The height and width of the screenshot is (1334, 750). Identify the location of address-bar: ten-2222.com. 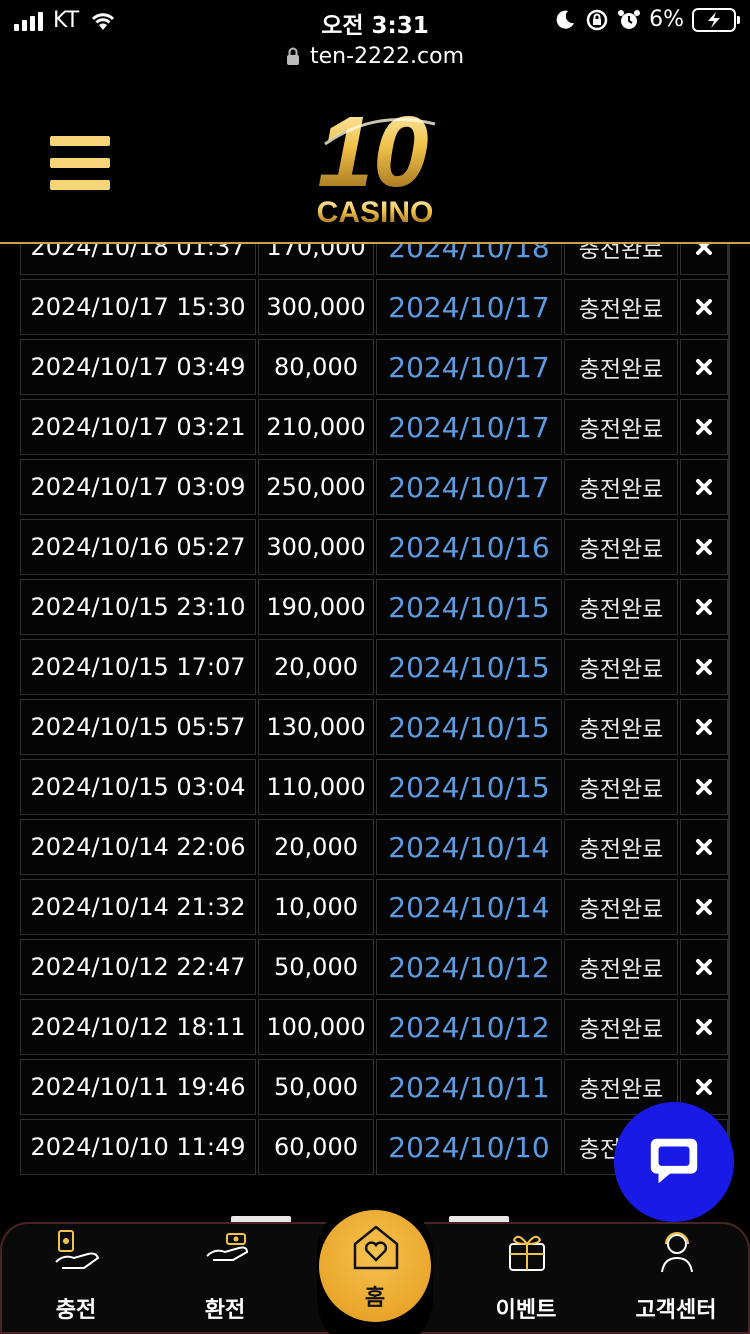
(375, 56).